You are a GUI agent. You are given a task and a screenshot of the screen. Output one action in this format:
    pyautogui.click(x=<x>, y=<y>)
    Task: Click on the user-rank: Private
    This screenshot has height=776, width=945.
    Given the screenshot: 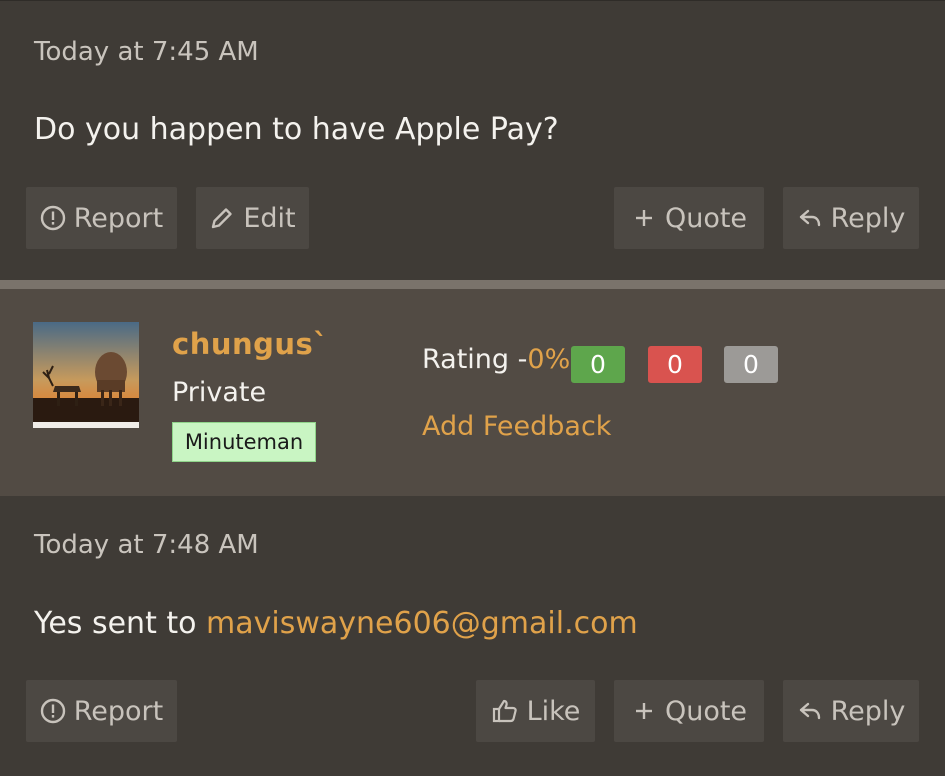 What is the action you would take?
    pyautogui.click(x=219, y=392)
    